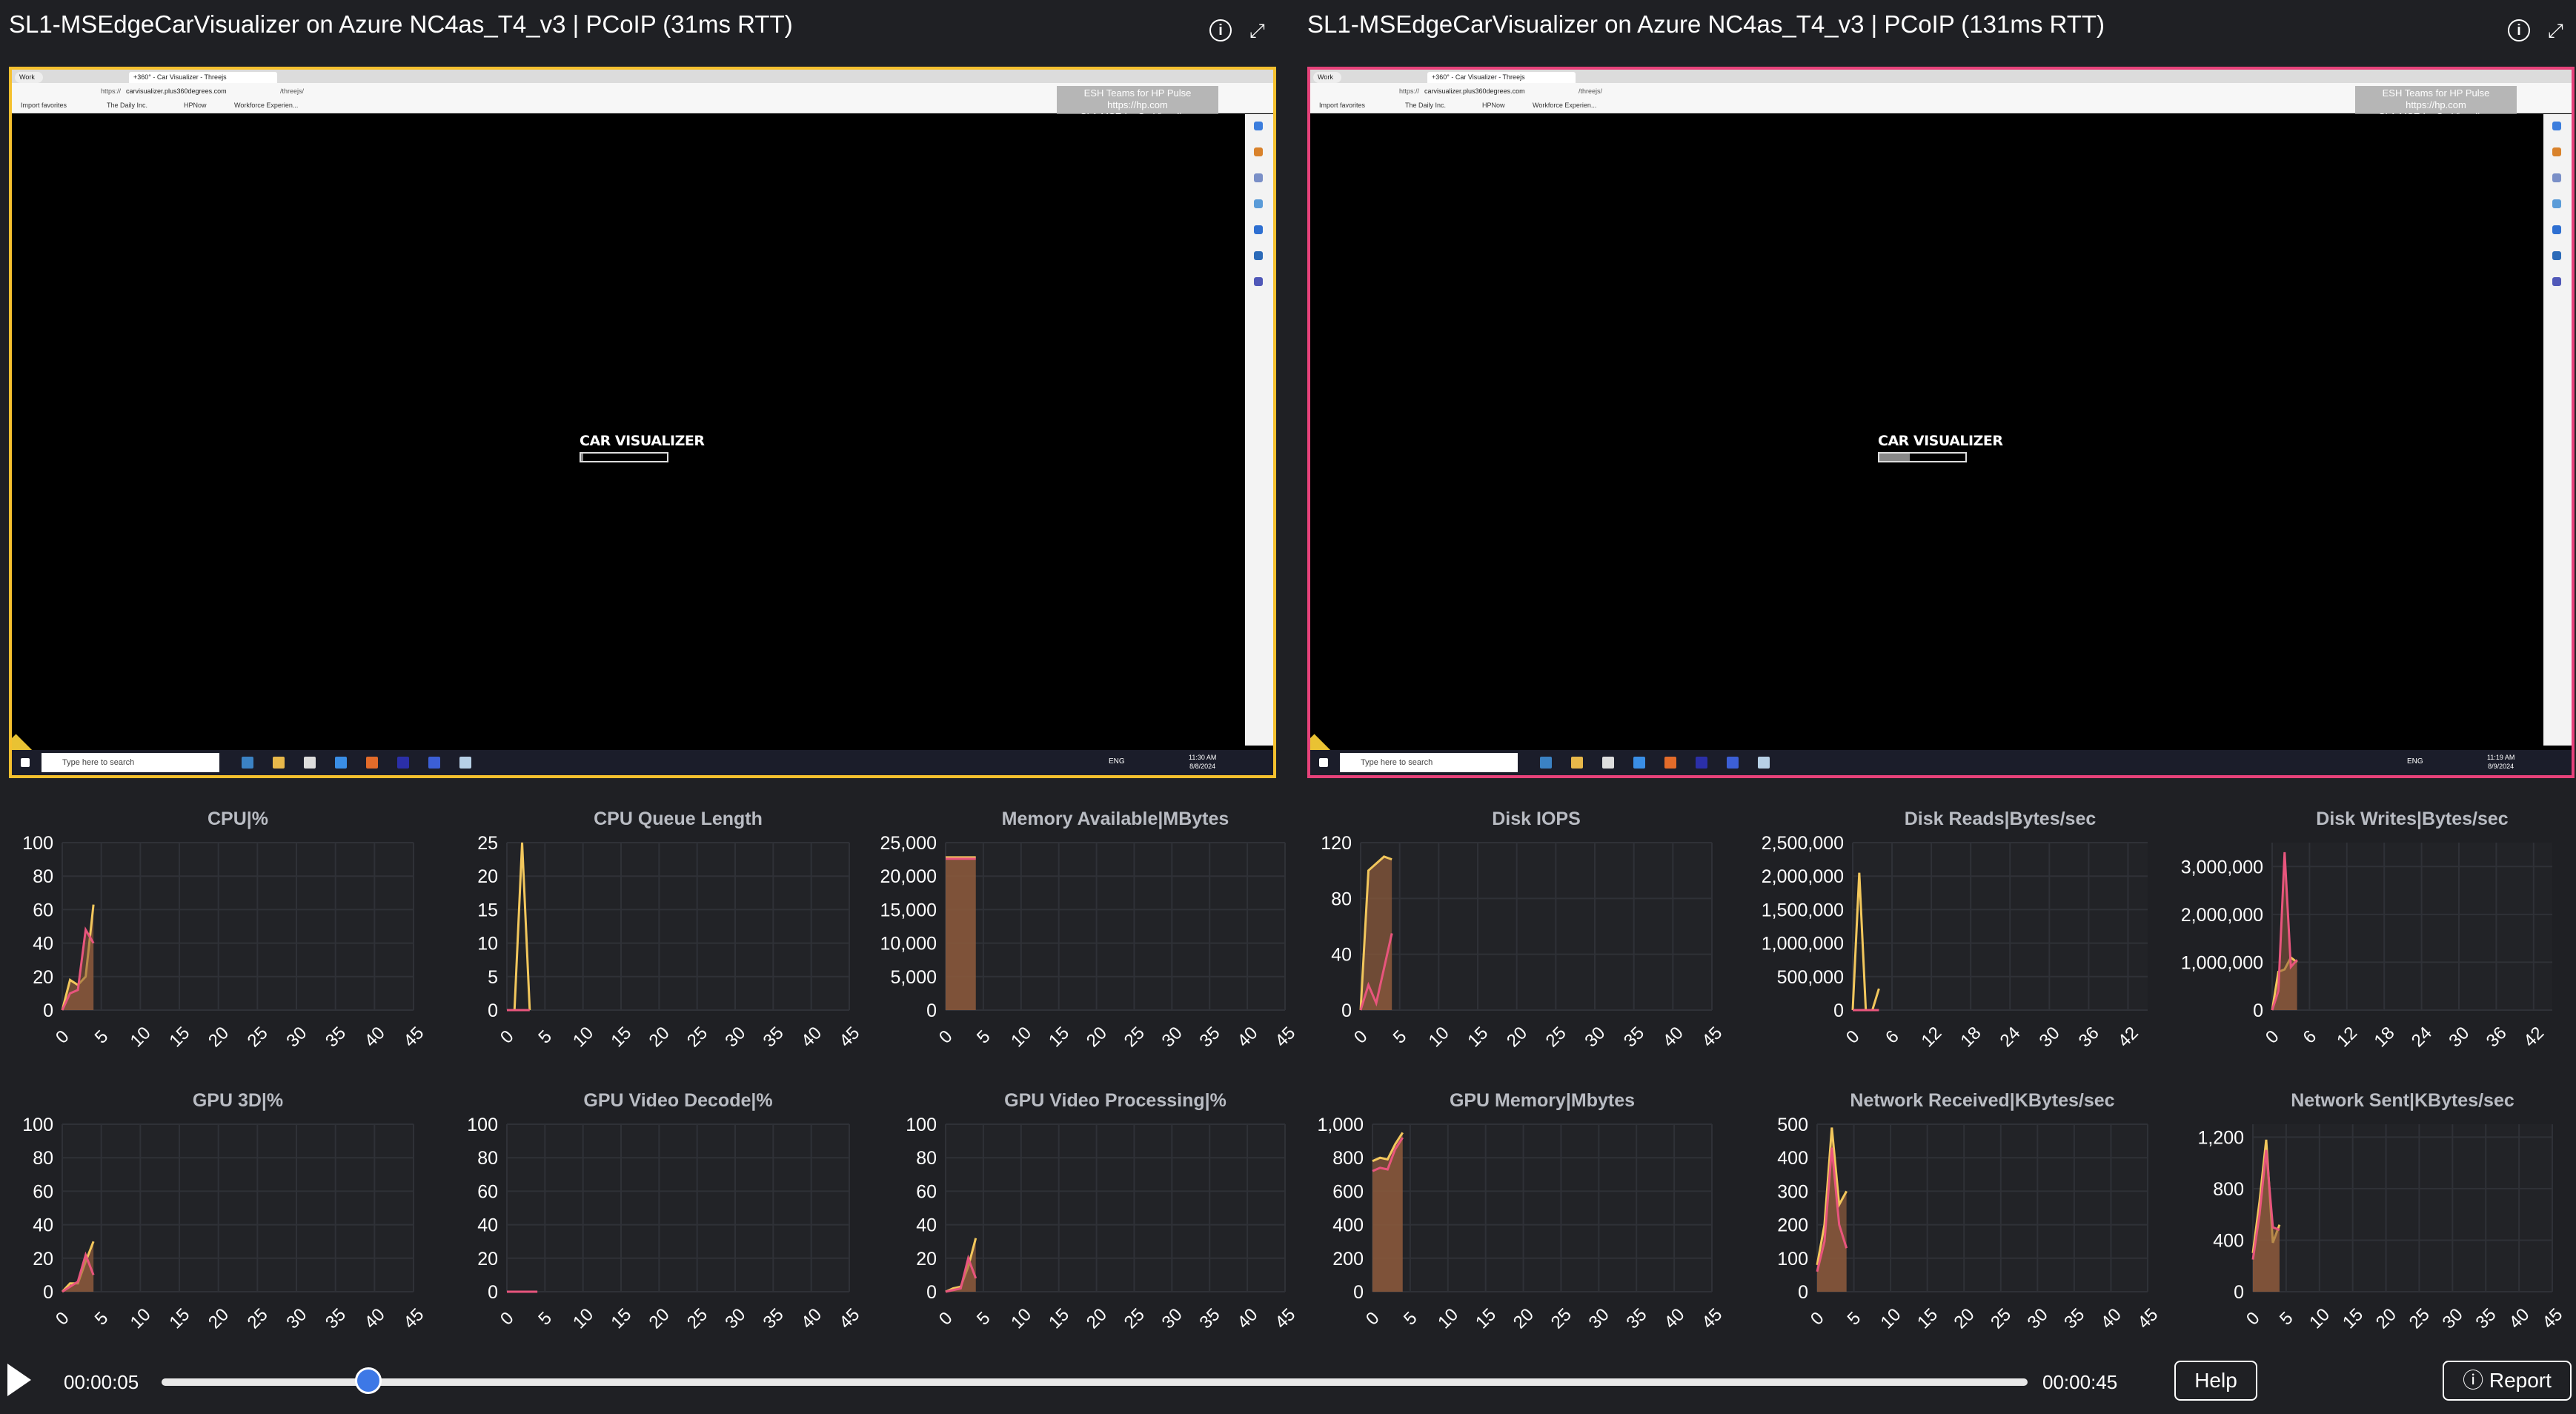 Image resolution: width=2576 pixels, height=1414 pixels. I want to click on taskbar-clock: 11:30 AM 8/8/2024, so click(1202, 762).